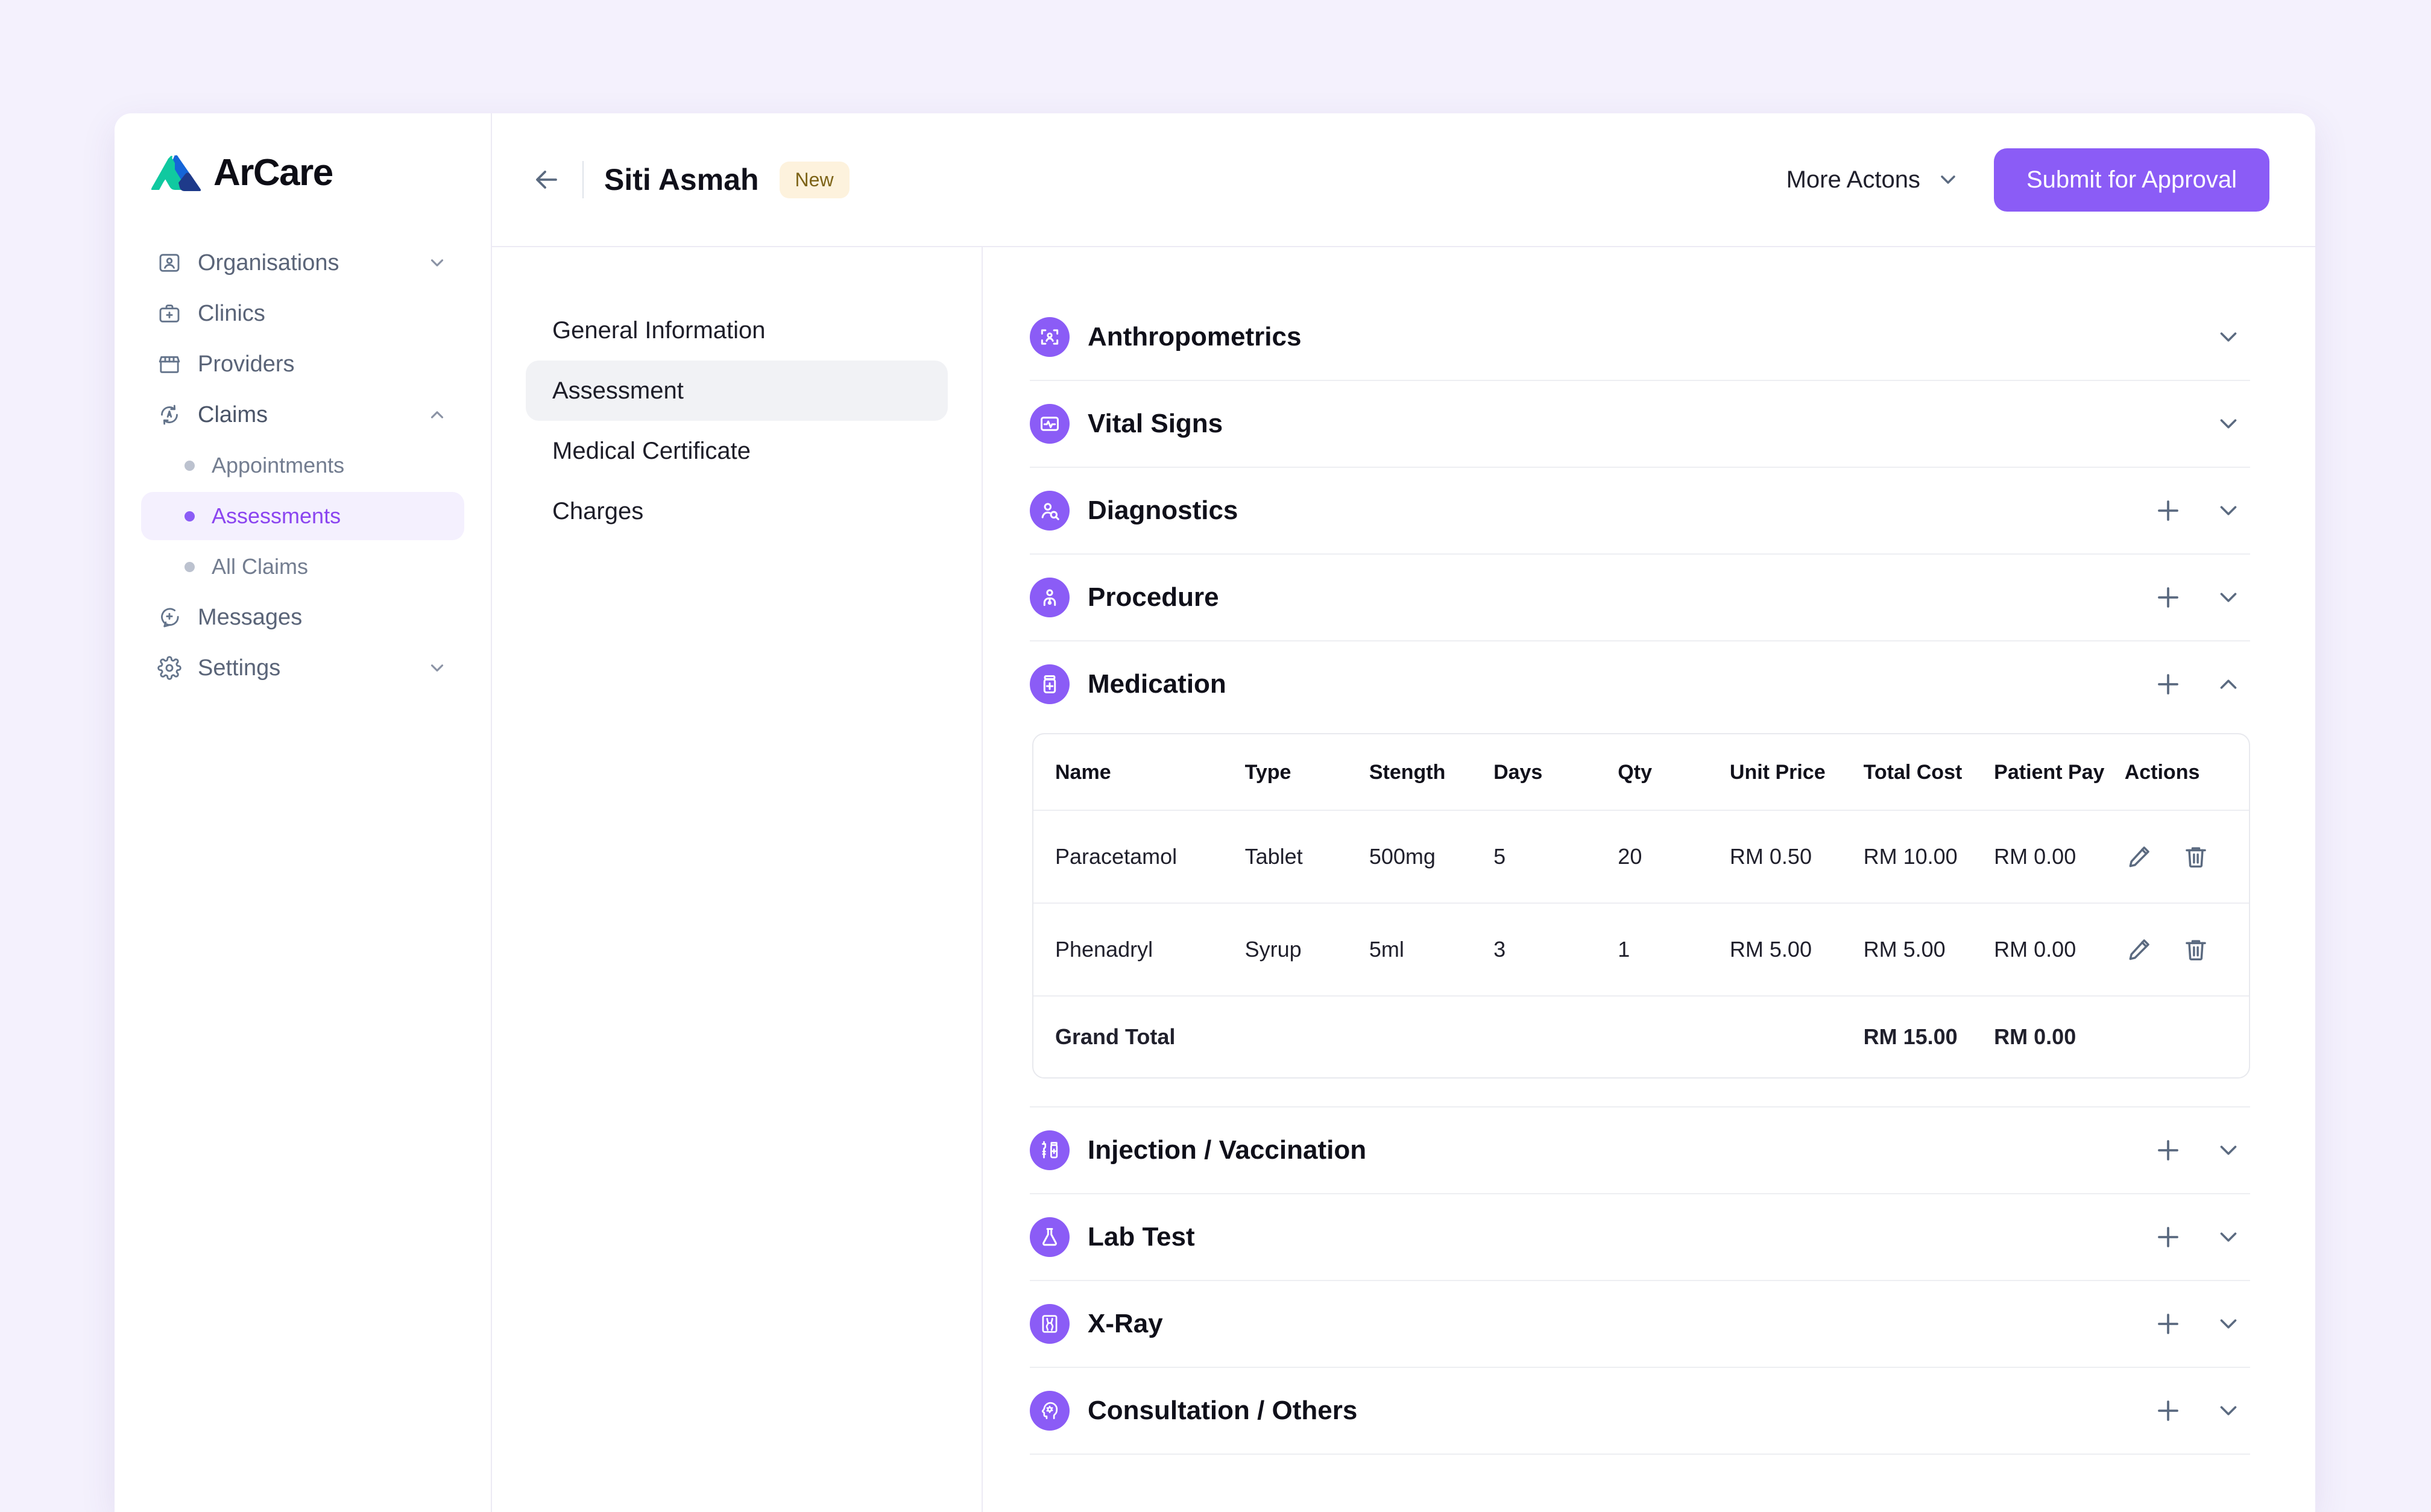 This screenshot has width=2431, height=1512. I want to click on section-title-anthropometrics: Anthropometrics, so click(1195, 337).